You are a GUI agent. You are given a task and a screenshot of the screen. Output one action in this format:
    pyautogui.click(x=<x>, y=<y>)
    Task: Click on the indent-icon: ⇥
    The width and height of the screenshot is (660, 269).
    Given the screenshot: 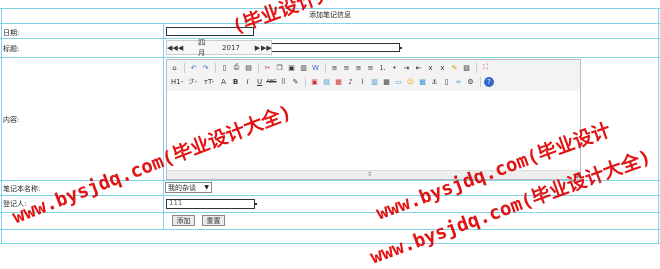 What is the action you would take?
    pyautogui.click(x=406, y=67)
    